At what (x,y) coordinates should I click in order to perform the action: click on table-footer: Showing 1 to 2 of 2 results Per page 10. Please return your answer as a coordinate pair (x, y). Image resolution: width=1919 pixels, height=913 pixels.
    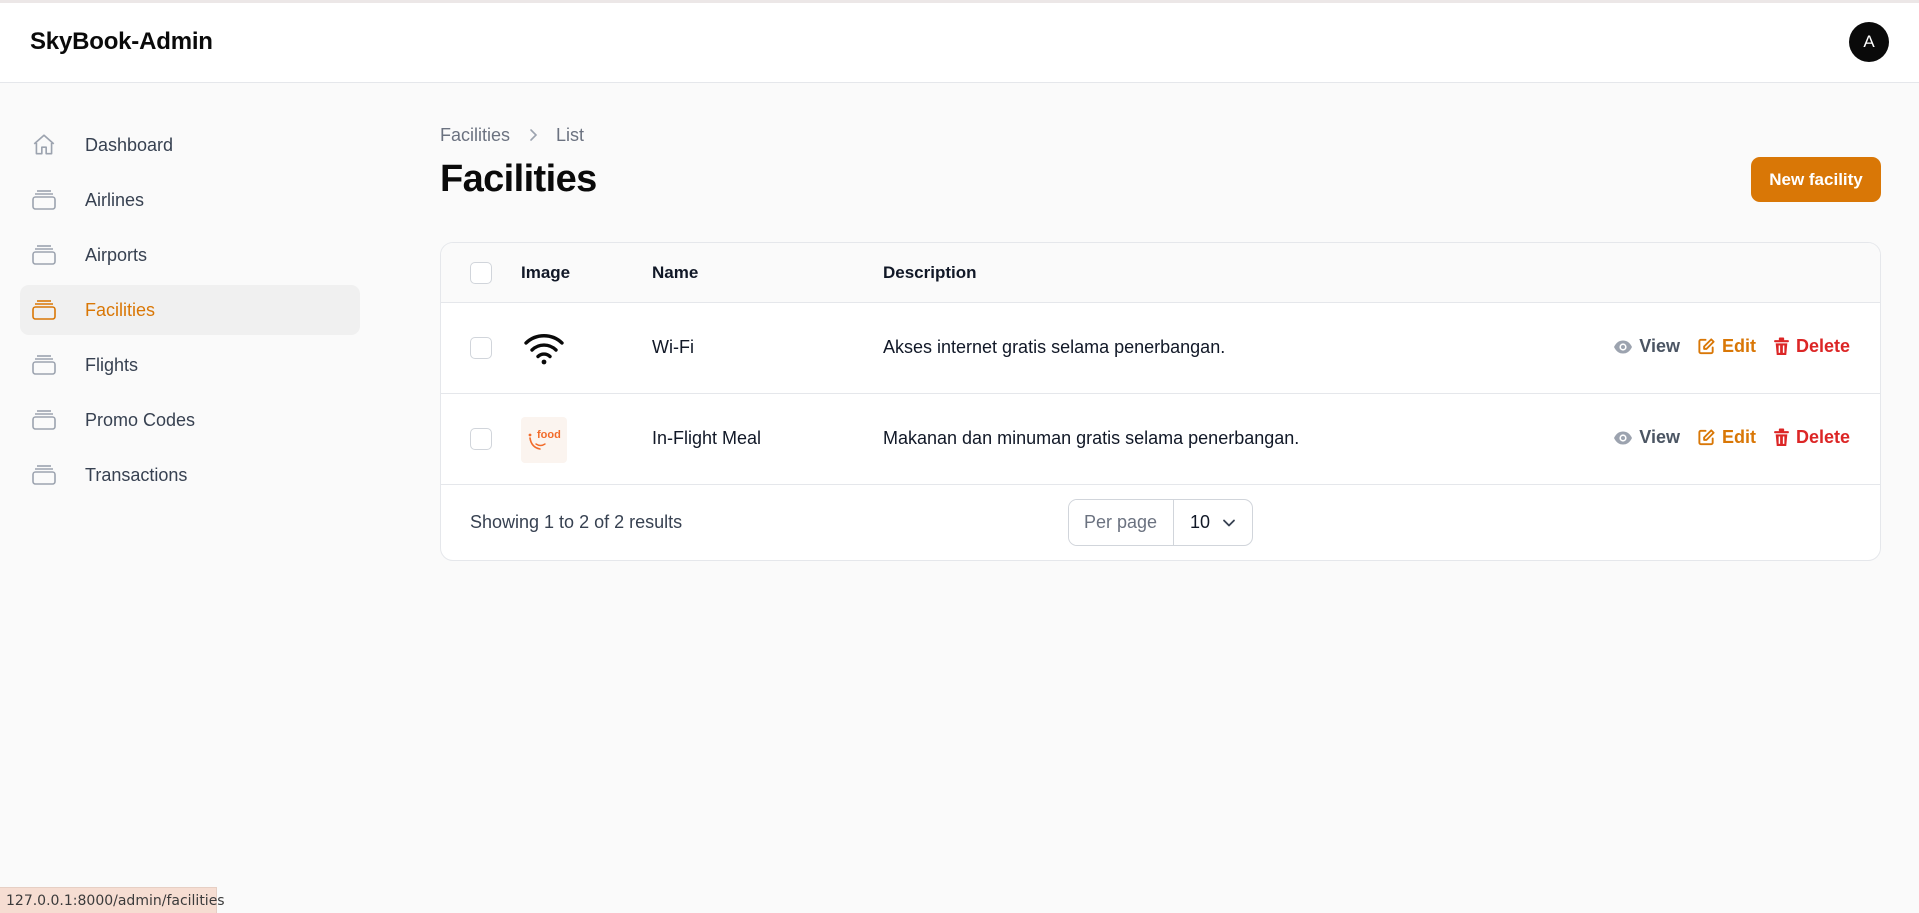
    Looking at the image, I should click on (1160, 522).